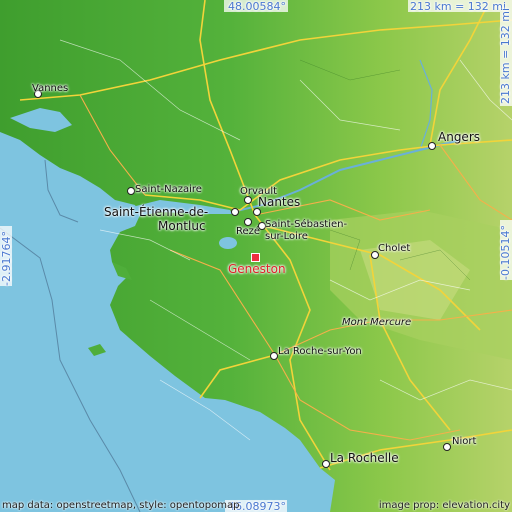 The width and height of the screenshot is (512, 512). Describe the element at coordinates (306, 224) in the screenshot. I see `place-saint-sebastien-line1: Saint-Sébastien-` at that location.